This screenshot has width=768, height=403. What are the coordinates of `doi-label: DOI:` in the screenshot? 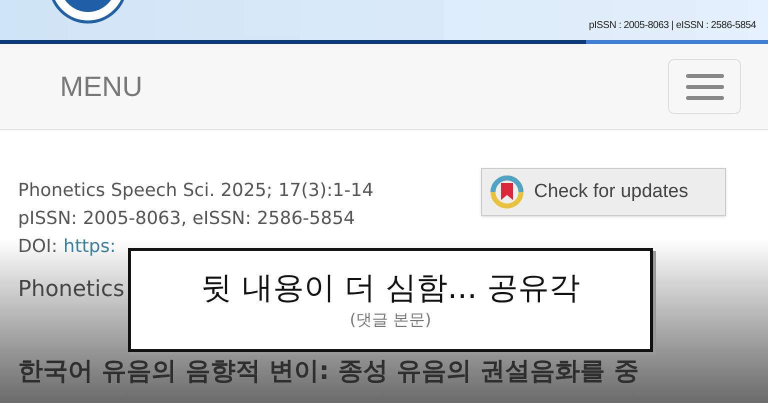 It's located at (38, 247).